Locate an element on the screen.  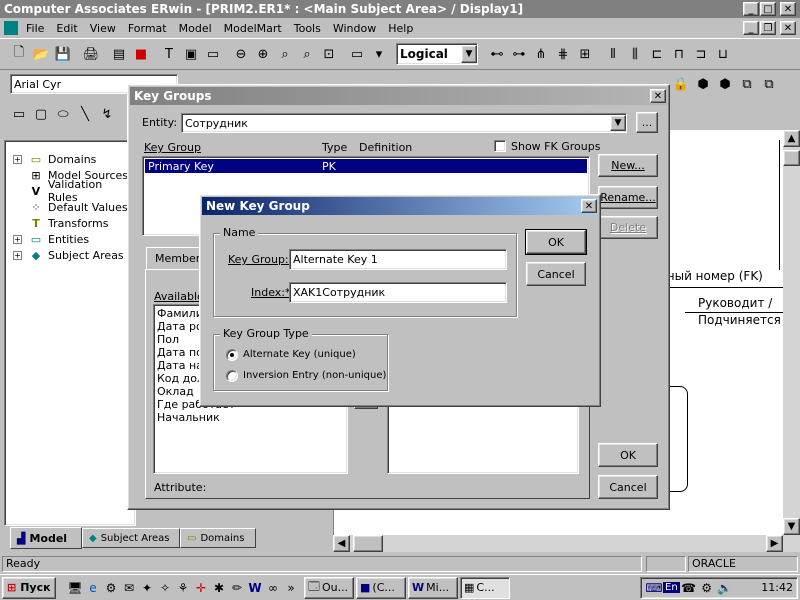
open-folder-icon: 📂 is located at coordinates (41, 54).